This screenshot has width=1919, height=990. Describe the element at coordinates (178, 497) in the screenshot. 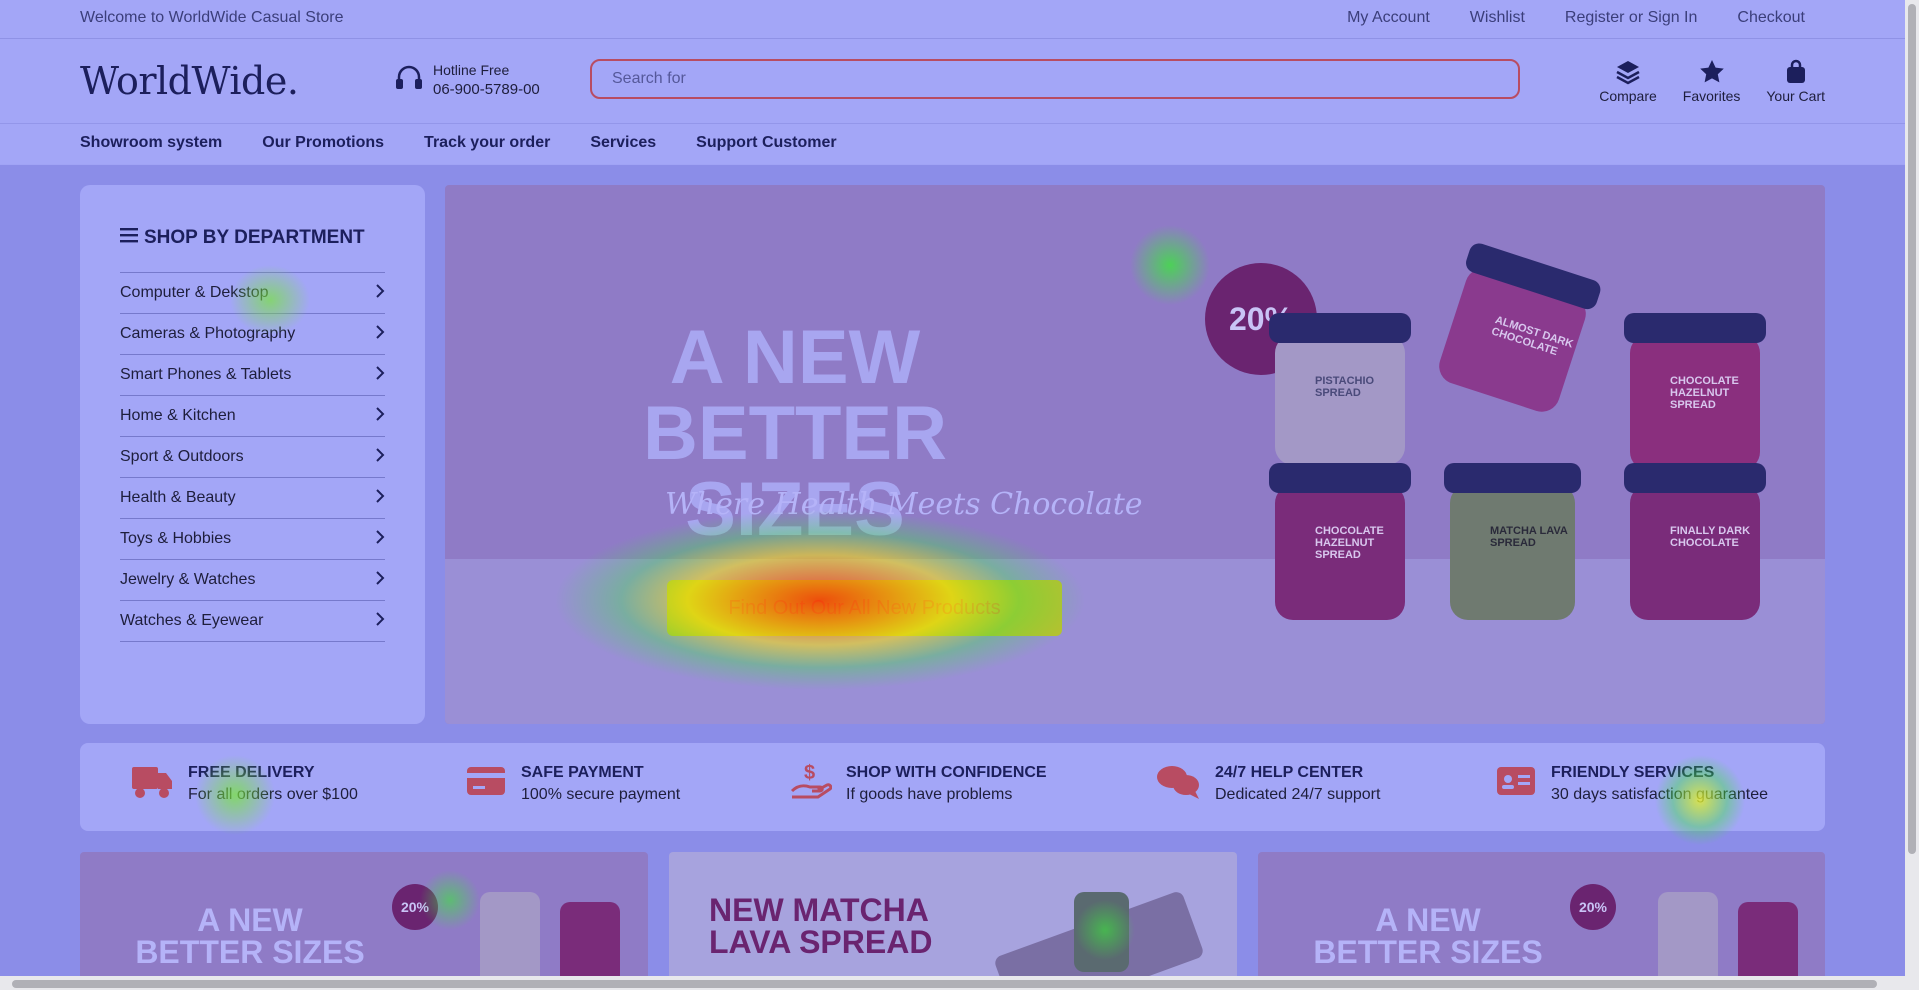

I see `dept-item-label: Health & Beauty` at that location.